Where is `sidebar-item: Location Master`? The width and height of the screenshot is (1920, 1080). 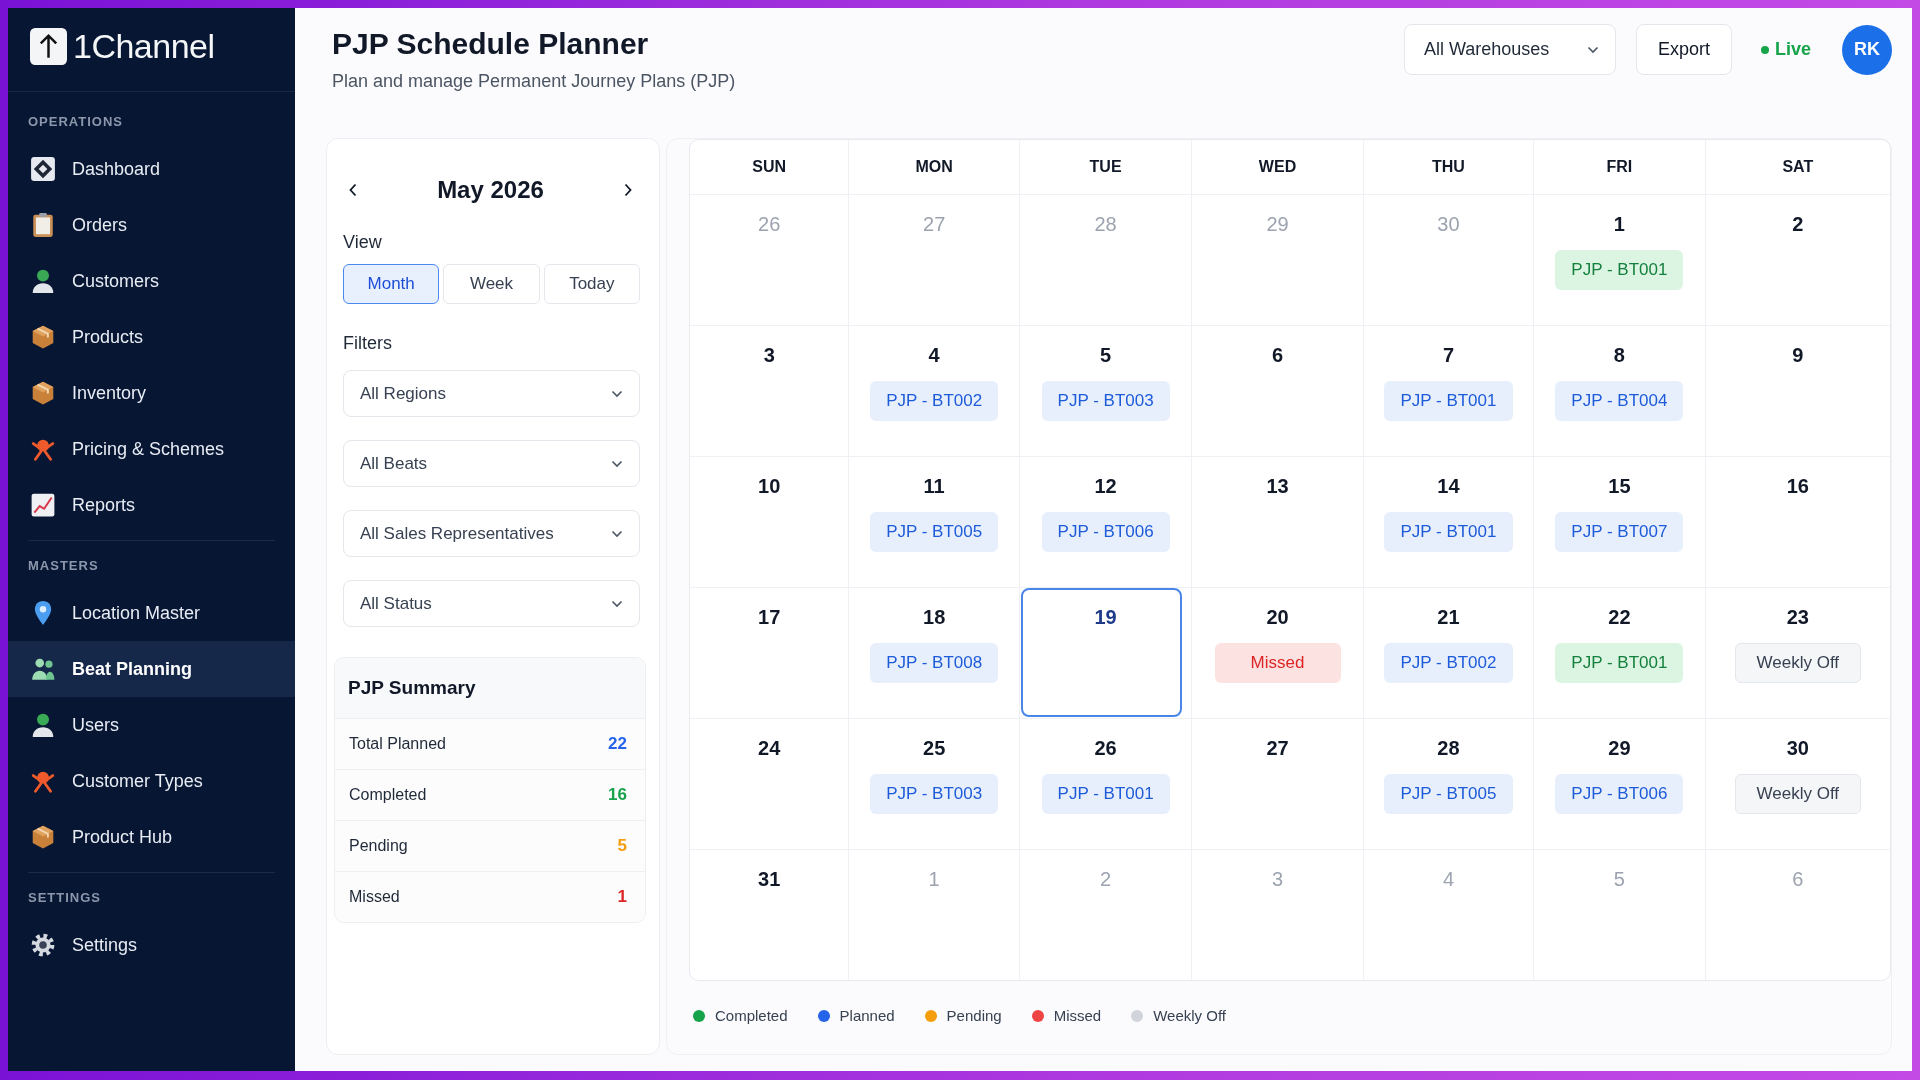 sidebar-item: Location Master is located at coordinates (151, 613).